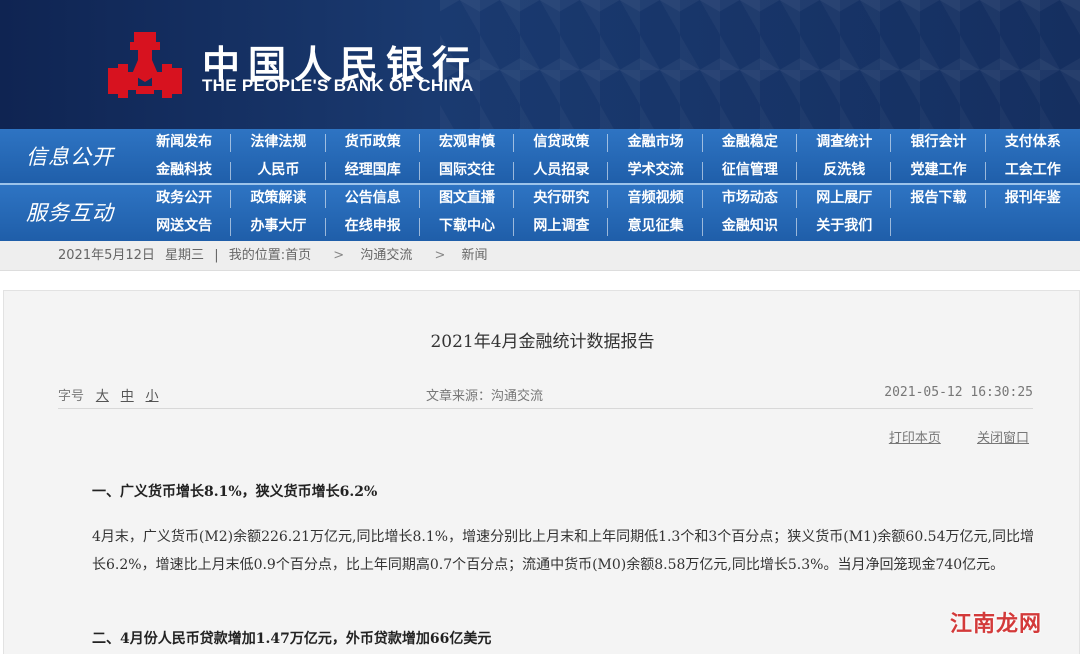  I want to click on article-timestamp: 2021-05-12 16:30:25, so click(958, 392).